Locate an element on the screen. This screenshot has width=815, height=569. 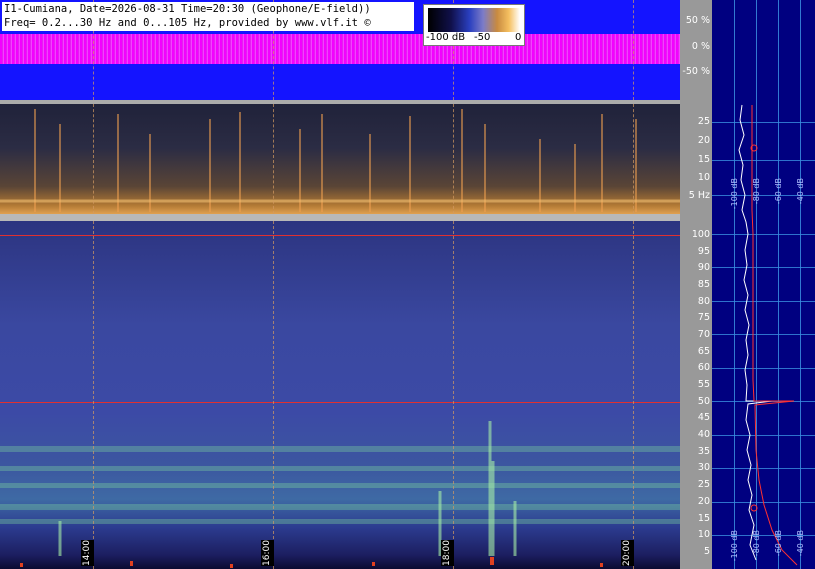
color-scale-legend: -100 dB -50 0 is located at coordinates (474, 25).